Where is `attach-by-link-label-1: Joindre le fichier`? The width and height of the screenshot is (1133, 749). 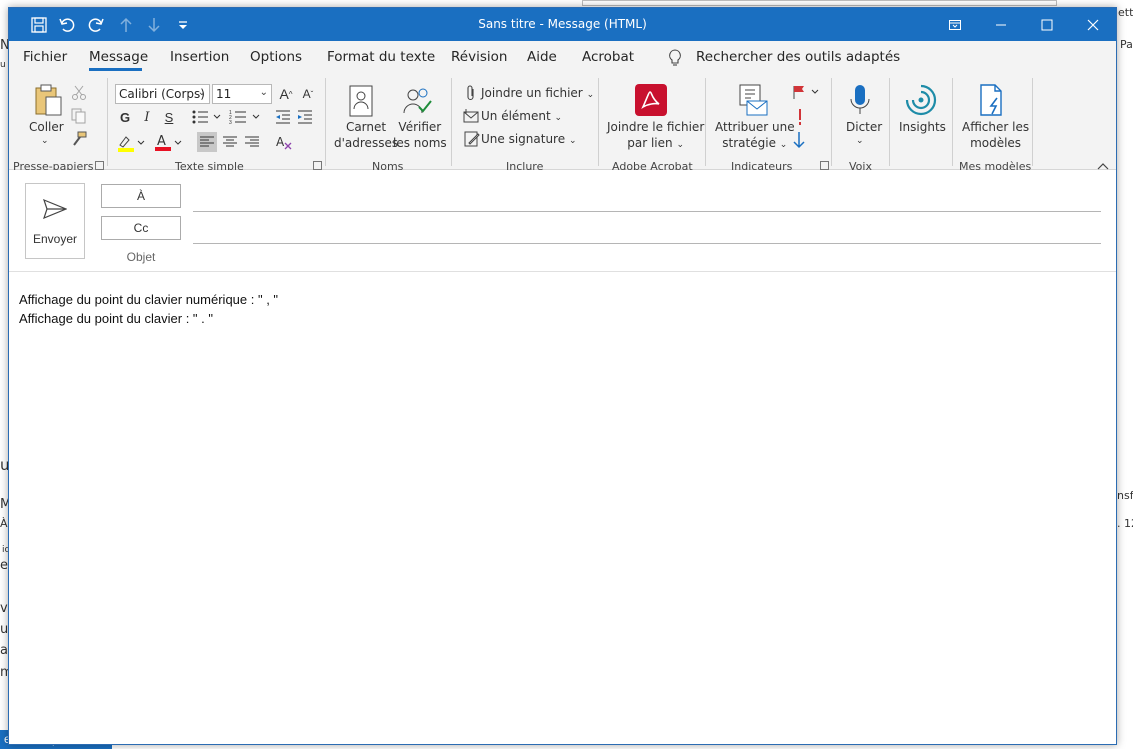 attach-by-link-label-1: Joindre le fichier is located at coordinates (656, 127).